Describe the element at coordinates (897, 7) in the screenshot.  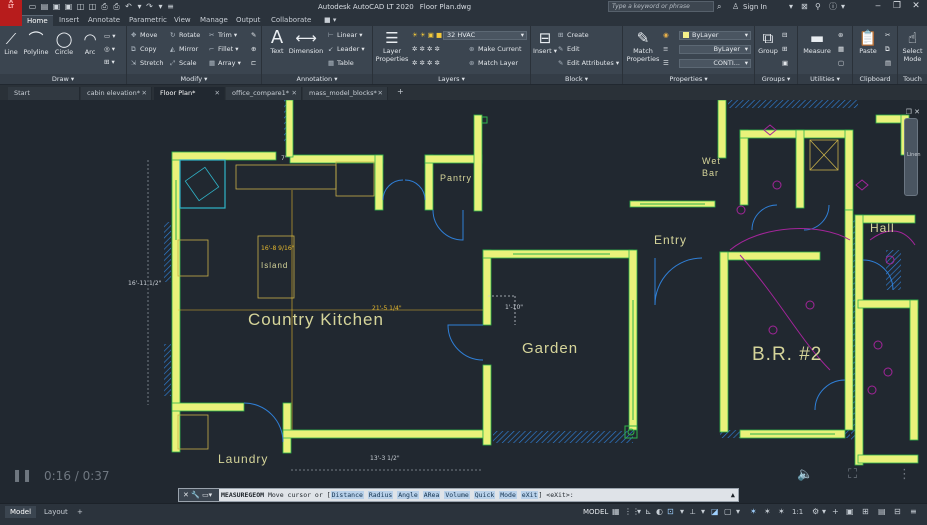
I see `restore-button: ❐` at that location.